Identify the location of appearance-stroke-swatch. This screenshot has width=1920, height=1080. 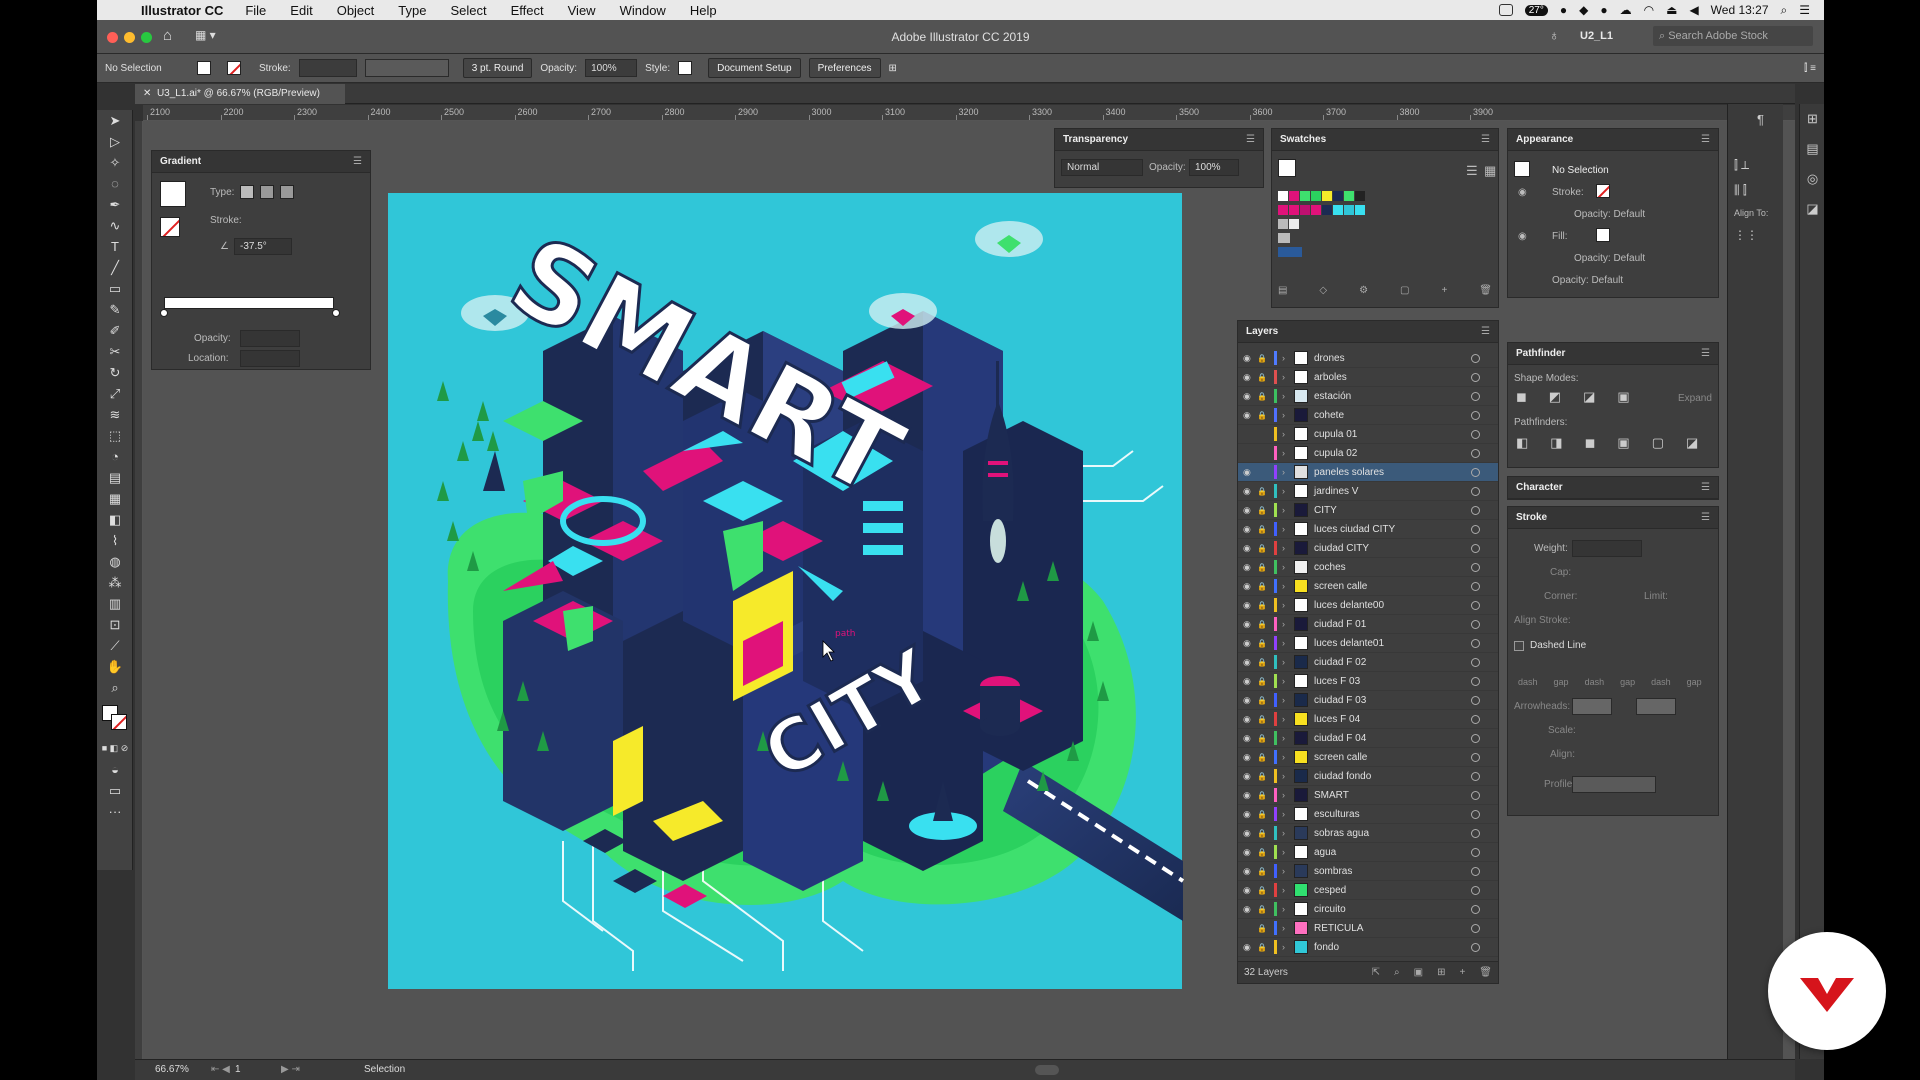
(1603, 191).